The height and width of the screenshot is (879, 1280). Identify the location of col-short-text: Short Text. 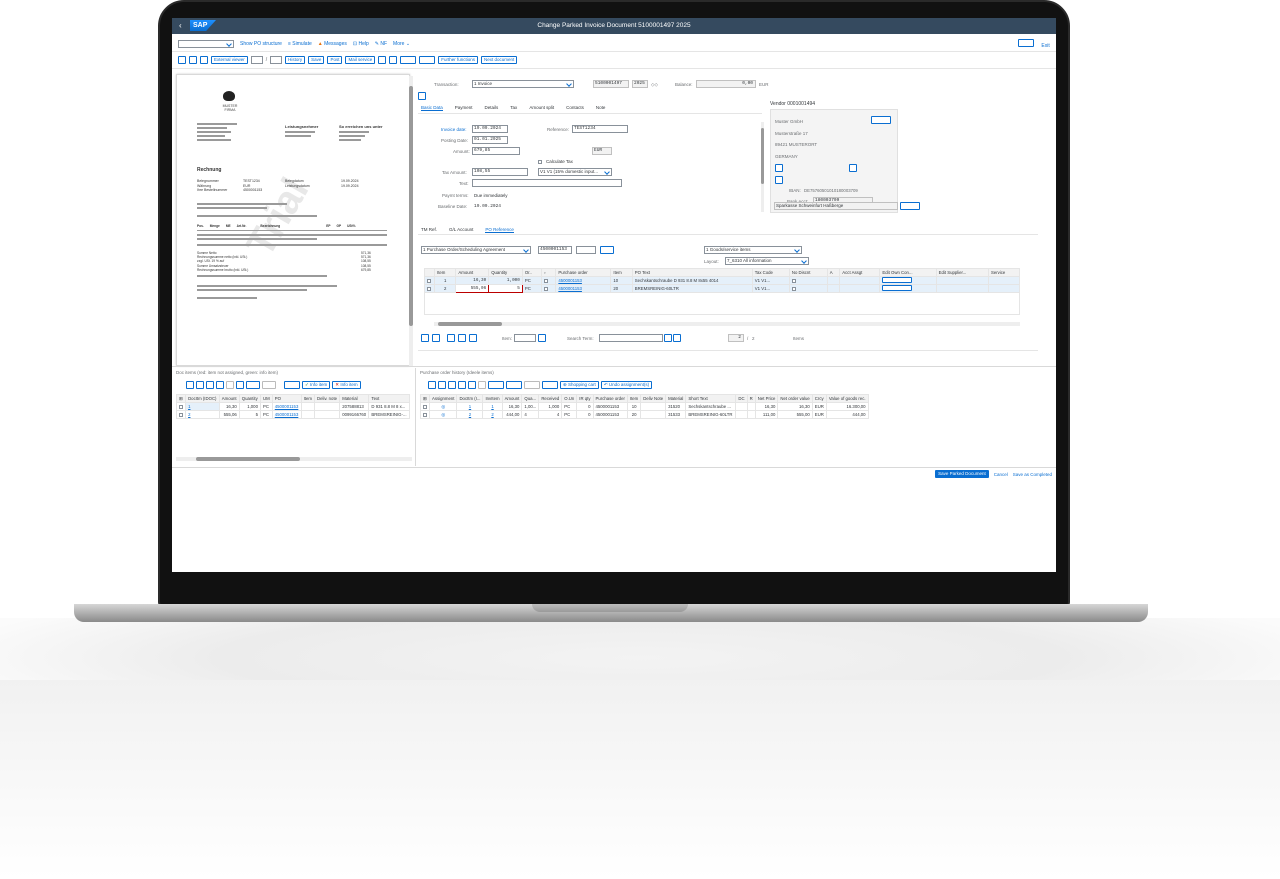
(711, 398).